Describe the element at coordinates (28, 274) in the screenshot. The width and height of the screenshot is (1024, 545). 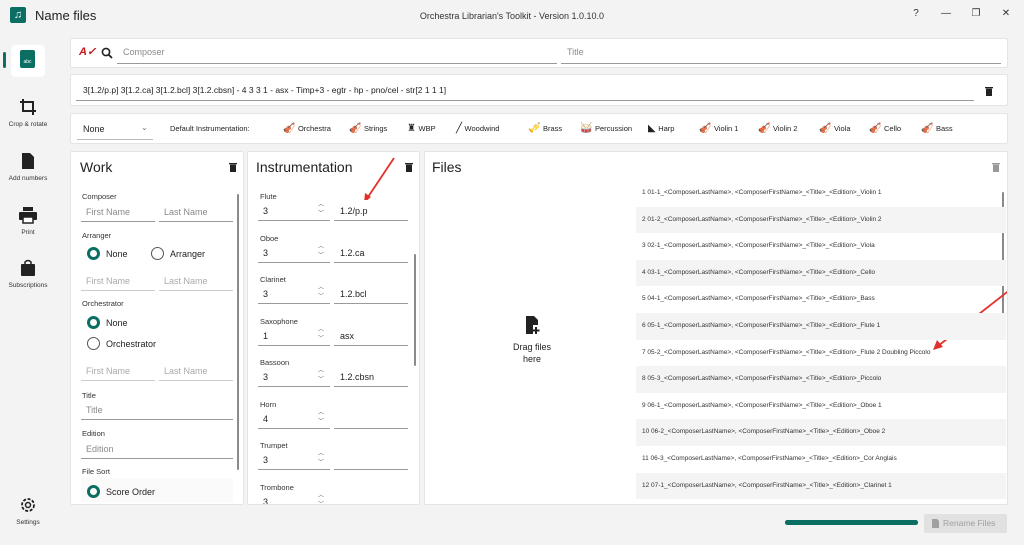
I see `sidebar-item-subscriptions: Subscriptions` at that location.